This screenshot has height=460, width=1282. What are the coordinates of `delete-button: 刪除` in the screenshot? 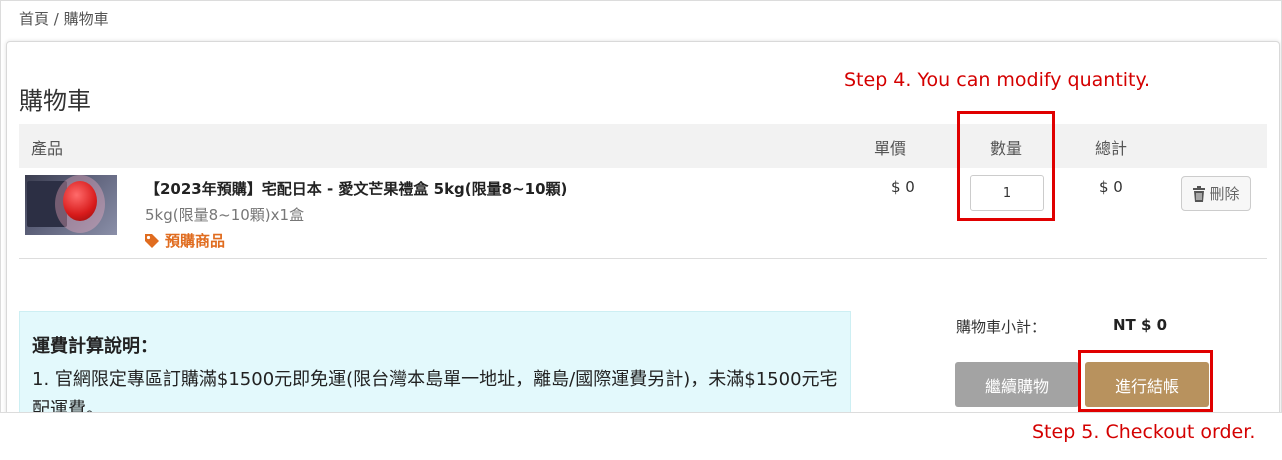 It's located at (1216, 193).